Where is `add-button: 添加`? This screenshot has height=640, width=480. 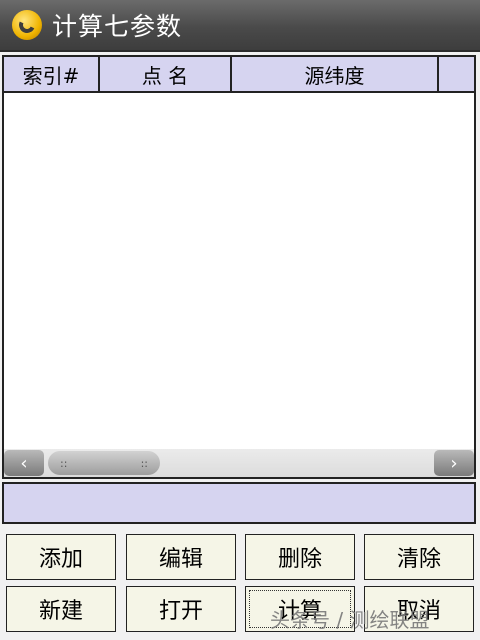
add-button: 添加 is located at coordinates (61, 557).